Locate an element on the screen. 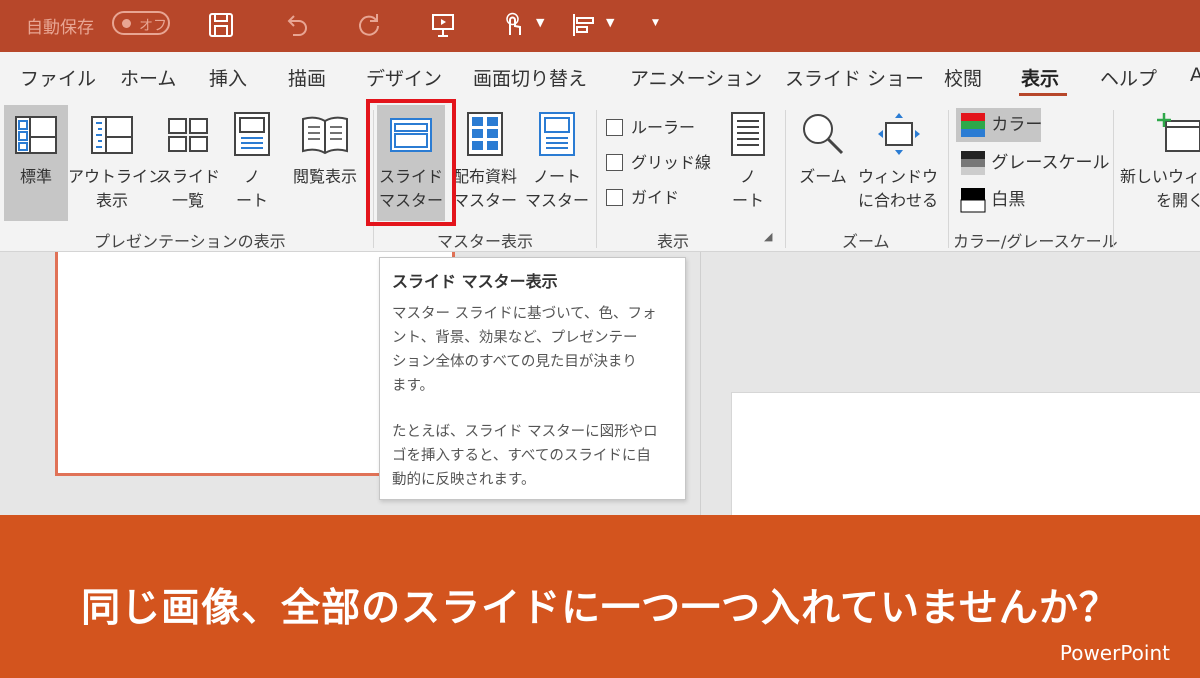 Image resolution: width=1200 pixels, height=678 pixels. tab-home: ホーム is located at coordinates (148, 77).